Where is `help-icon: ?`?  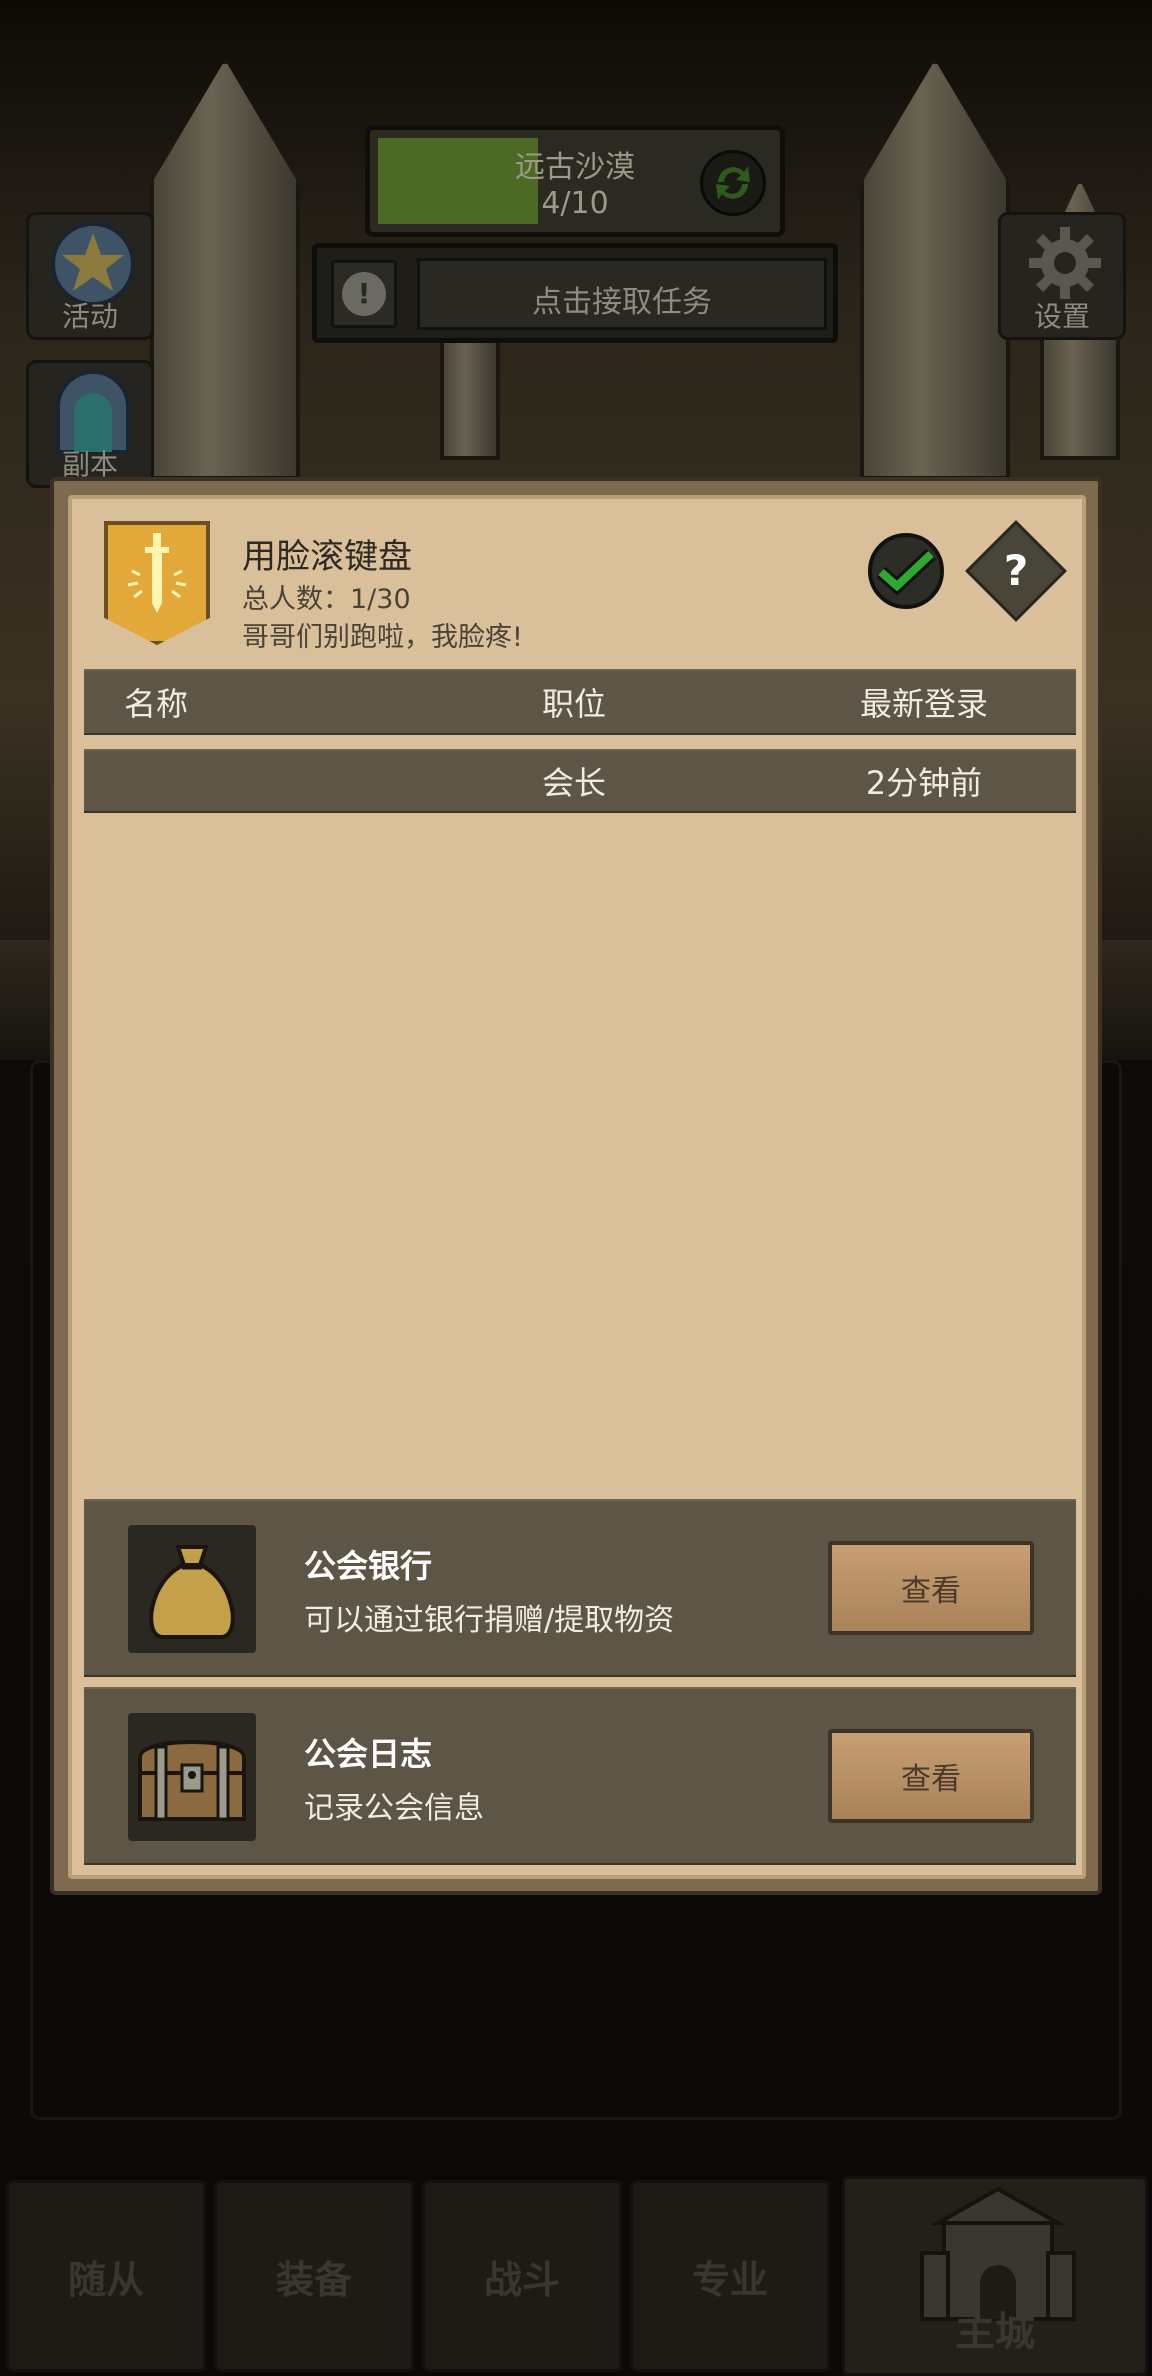 help-icon: ? is located at coordinates (1016, 570).